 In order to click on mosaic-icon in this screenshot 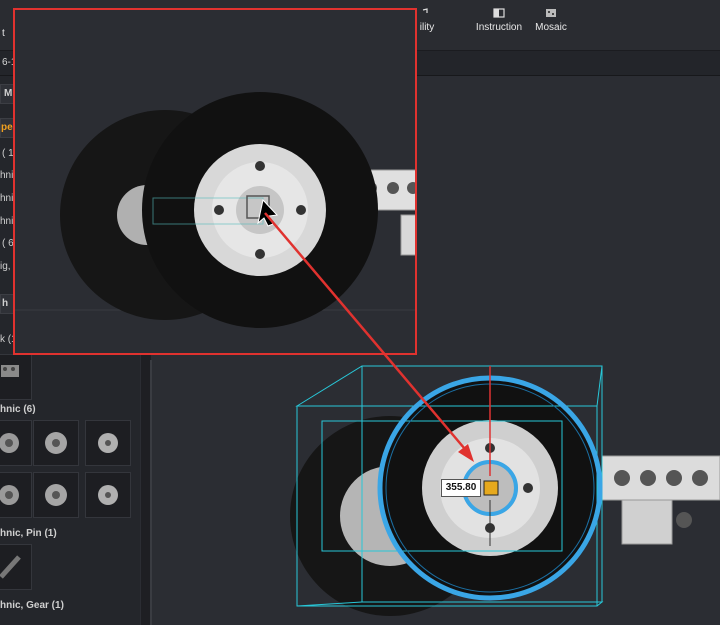, I will do `click(551, 13)`.